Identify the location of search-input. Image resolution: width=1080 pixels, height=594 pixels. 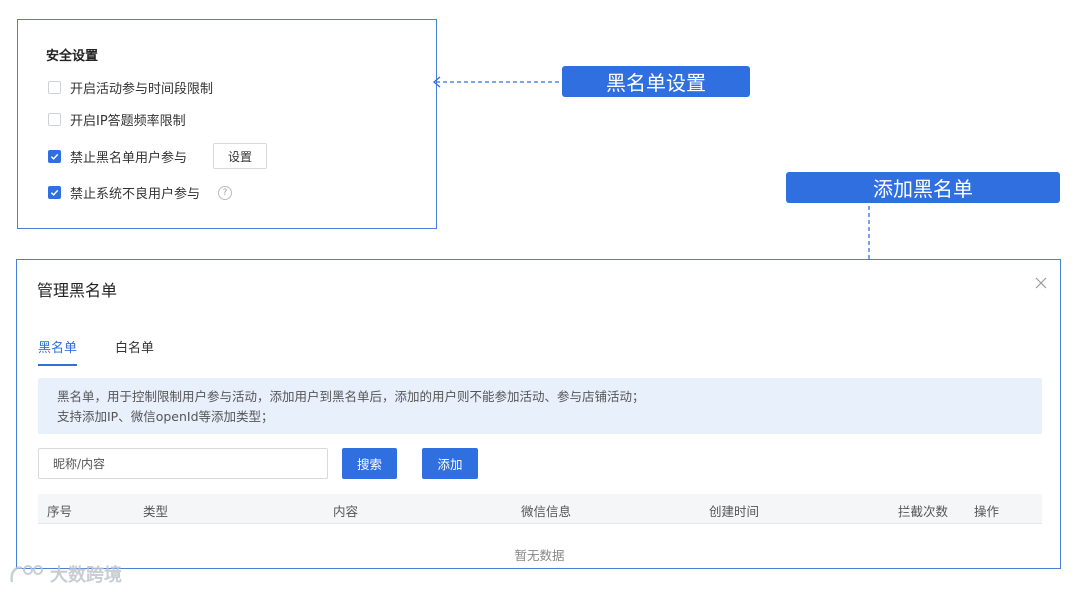
(183, 463).